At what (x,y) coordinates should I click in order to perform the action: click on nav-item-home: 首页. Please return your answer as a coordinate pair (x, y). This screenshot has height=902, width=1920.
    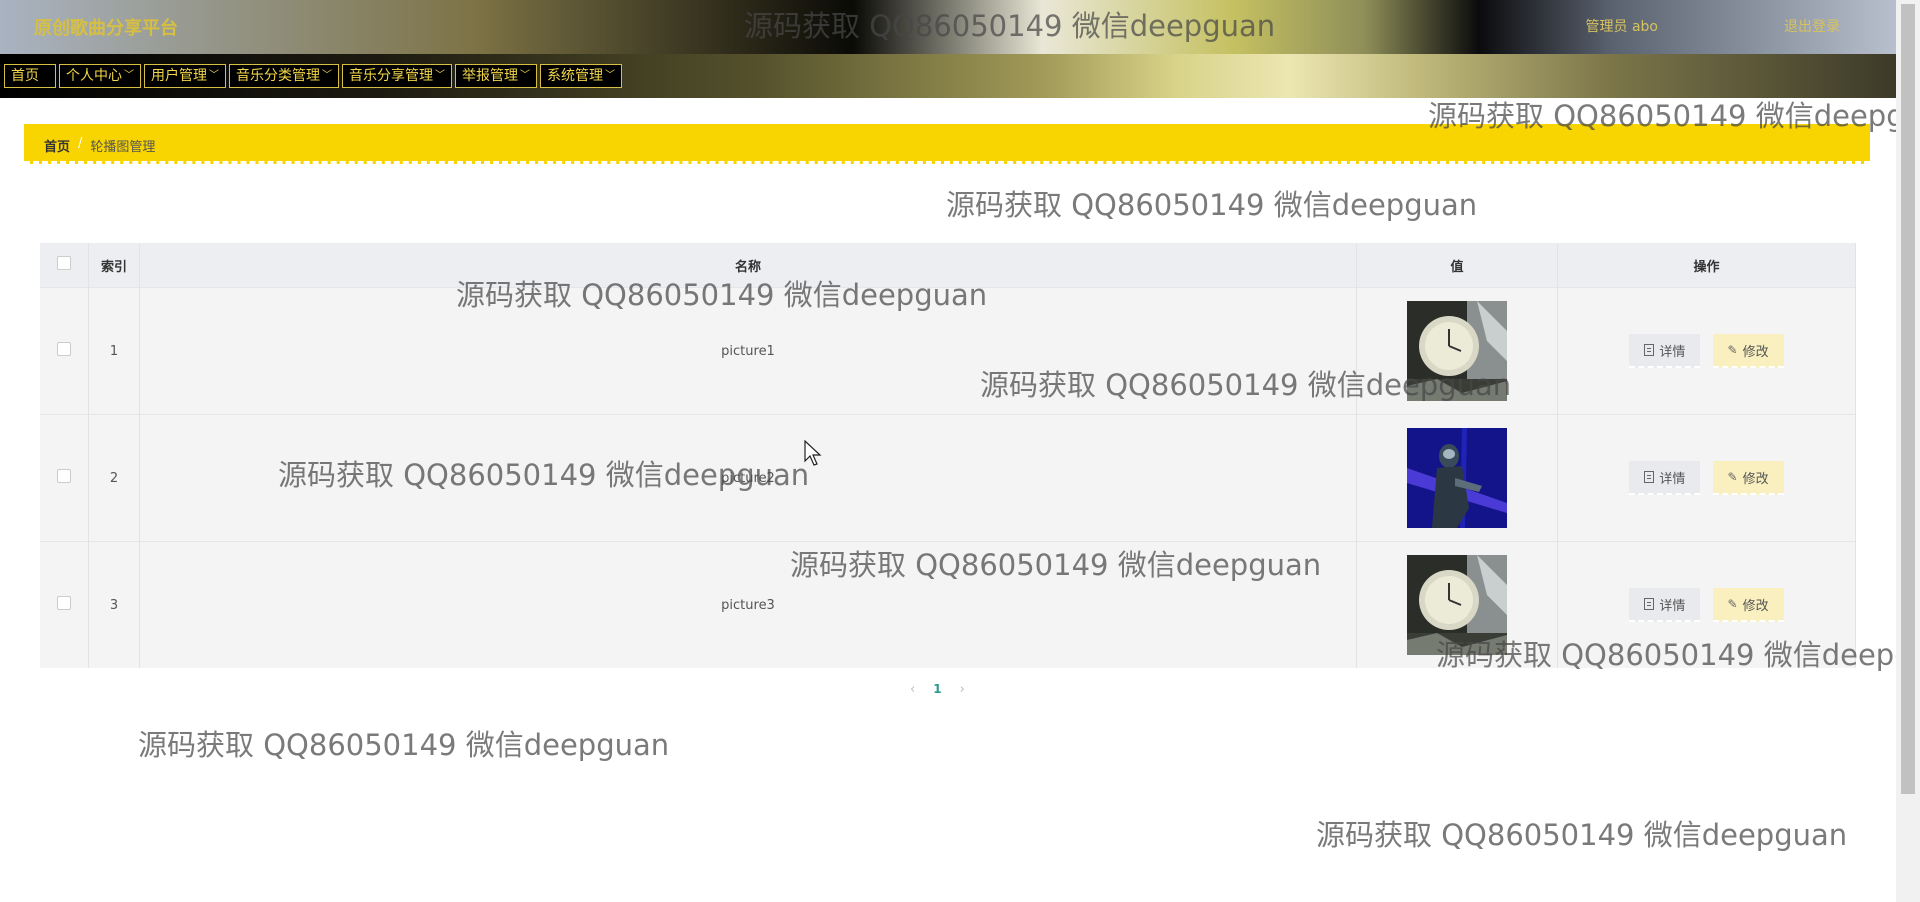
    Looking at the image, I should click on (30, 76).